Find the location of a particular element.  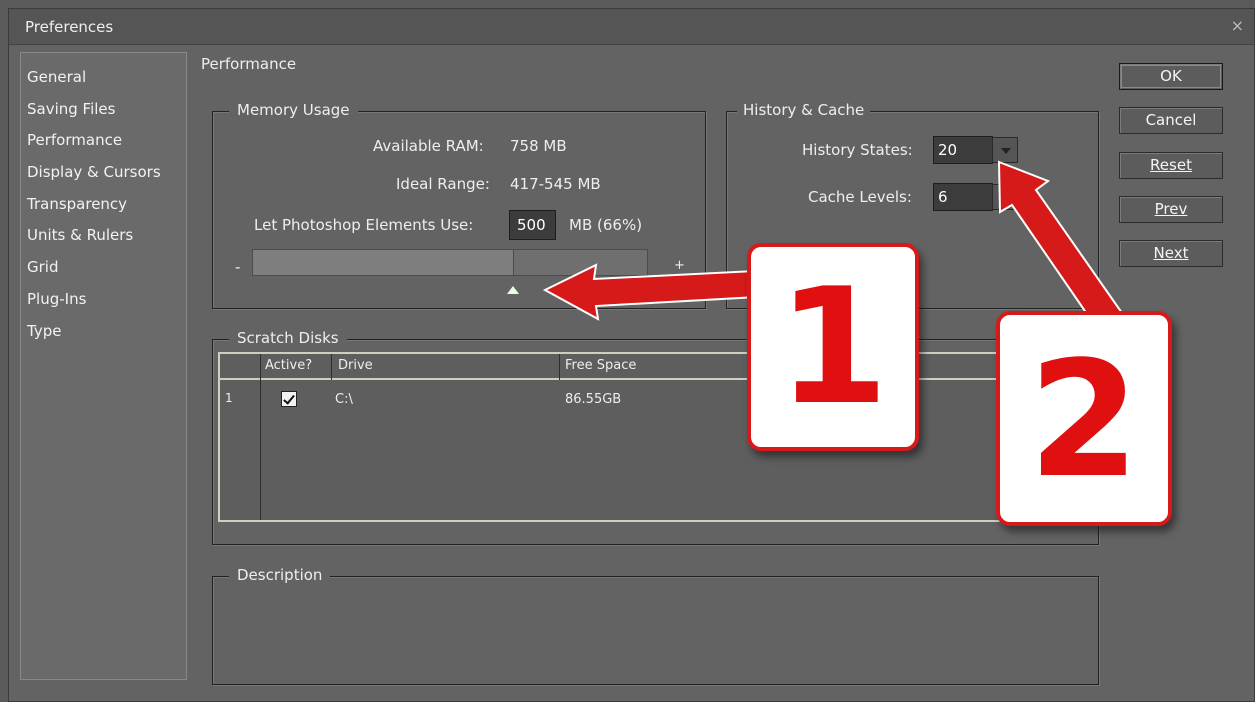

section-title: Performance is located at coordinates (249, 64).